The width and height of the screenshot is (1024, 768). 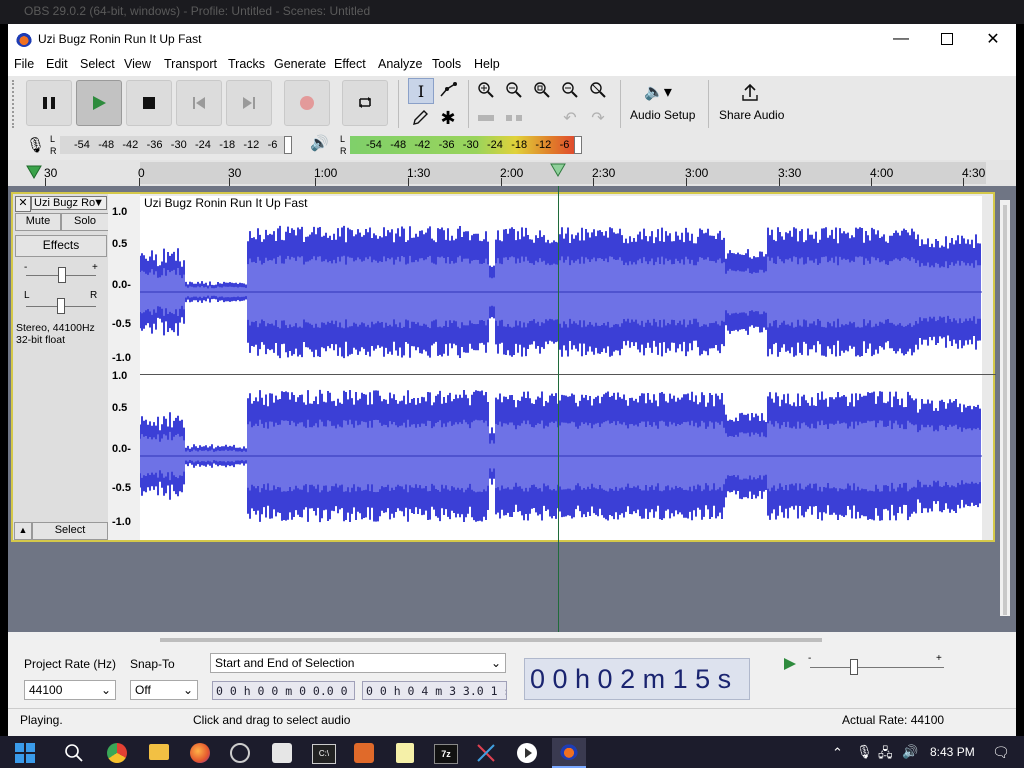 I want to click on play-circle-icon, so click(x=528, y=753).